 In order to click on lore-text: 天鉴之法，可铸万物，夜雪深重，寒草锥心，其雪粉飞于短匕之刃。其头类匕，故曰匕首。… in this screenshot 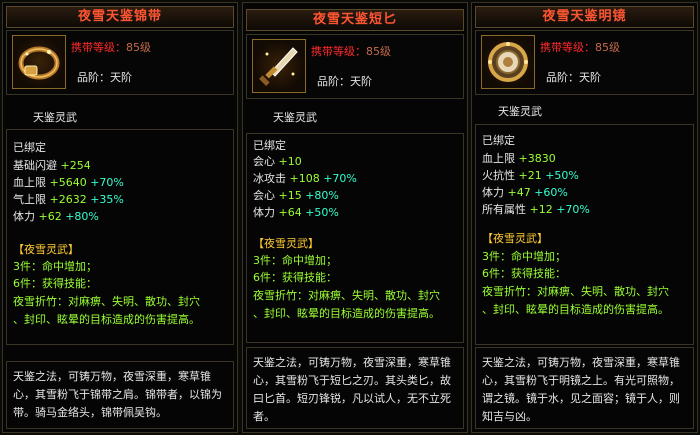, I will do `click(352, 389)`.